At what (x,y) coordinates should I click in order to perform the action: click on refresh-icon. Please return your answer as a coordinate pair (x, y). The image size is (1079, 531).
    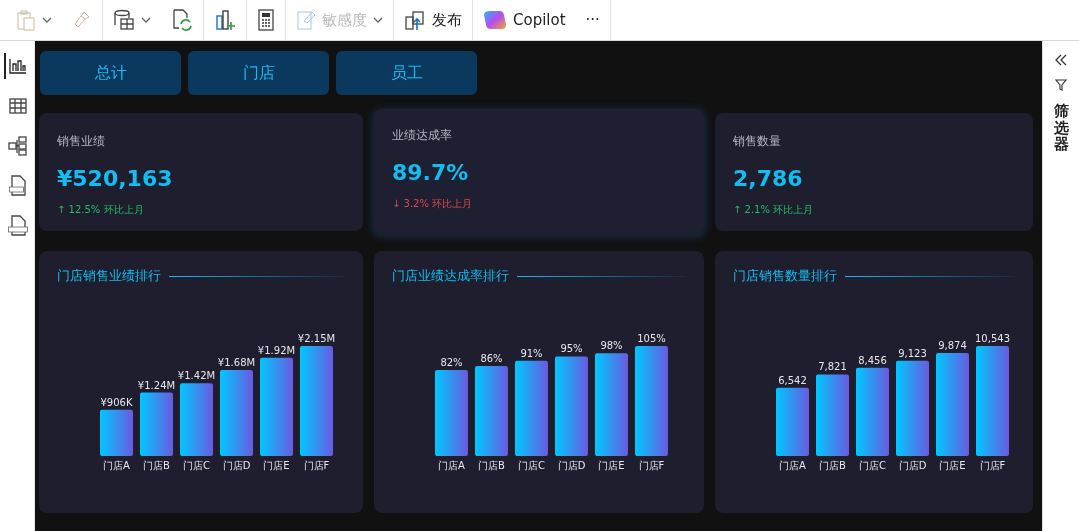
    Looking at the image, I should click on (182, 20).